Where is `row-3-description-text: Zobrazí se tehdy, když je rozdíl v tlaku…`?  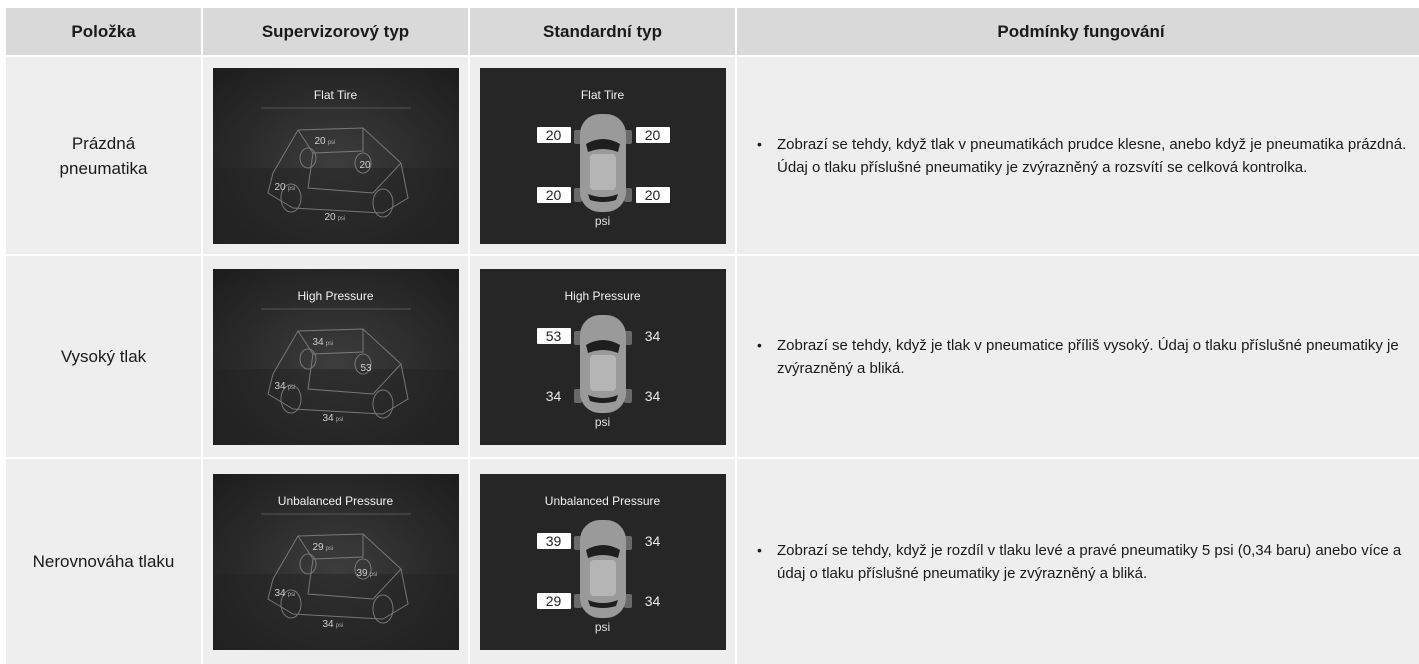 row-3-description-text: Zobrazí se tehdy, když je rozdíl v tlaku… is located at coordinates (1089, 561).